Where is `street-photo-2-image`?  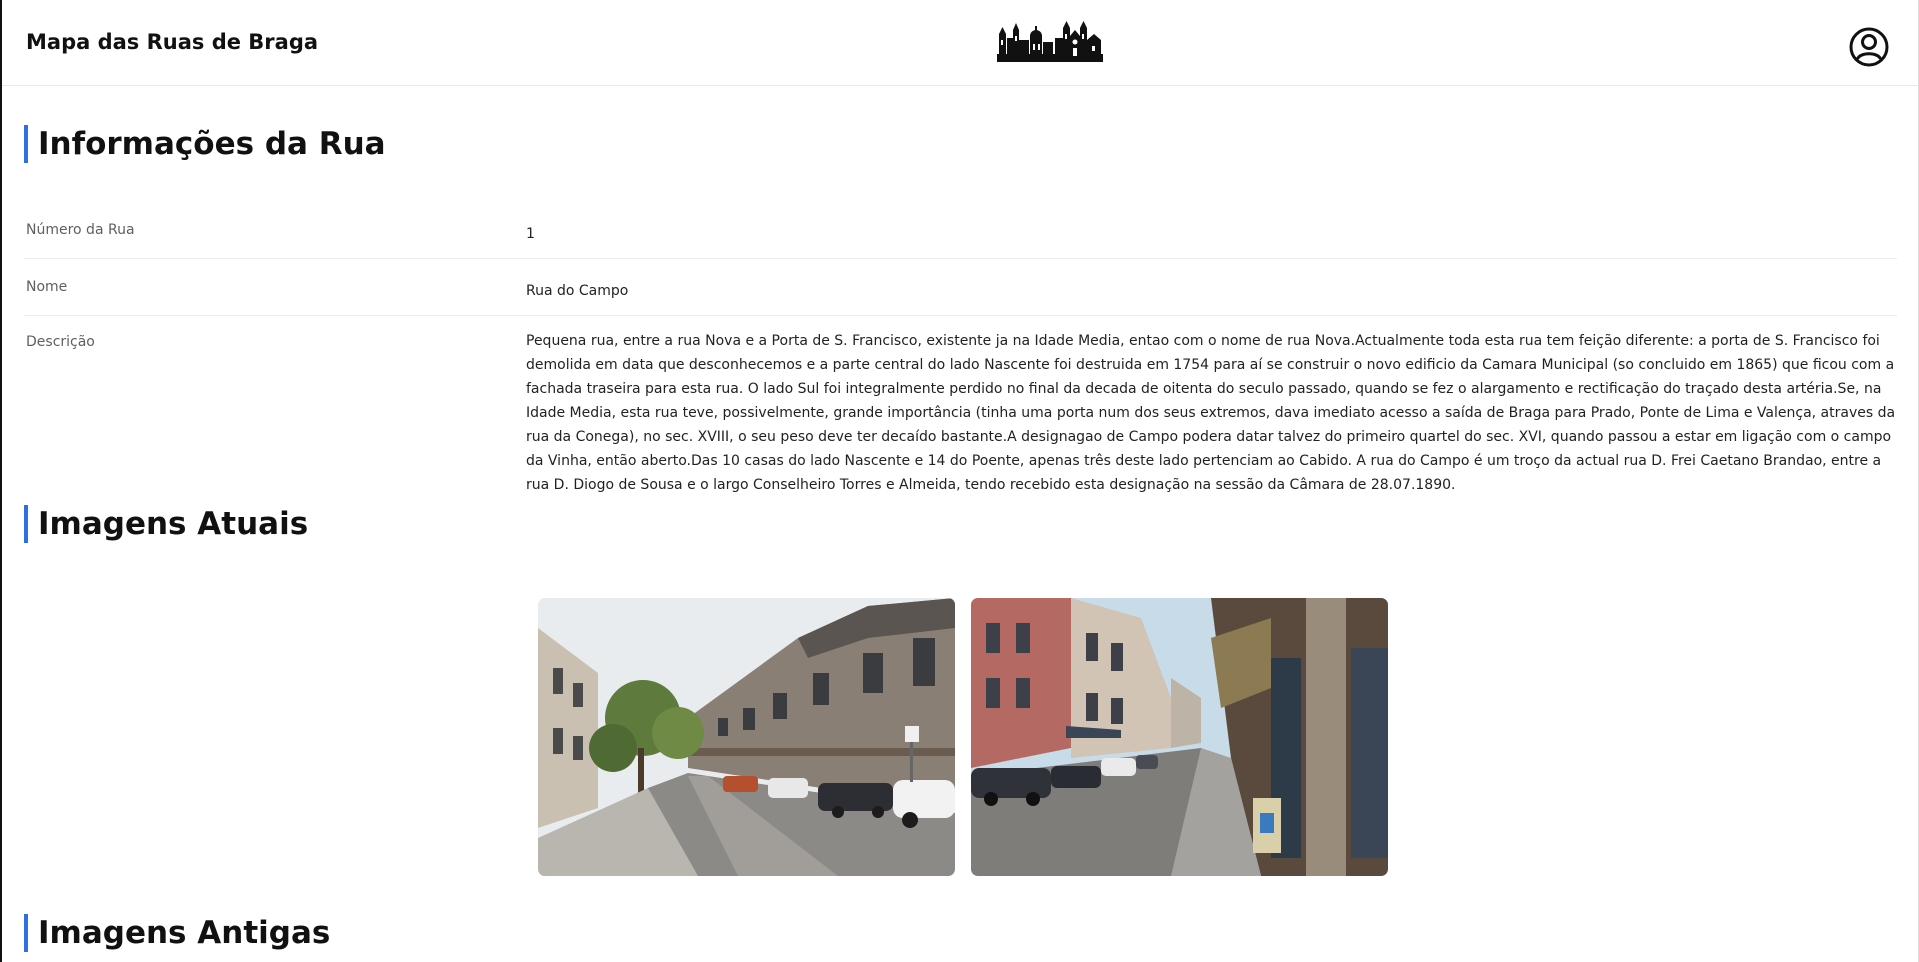 street-photo-2-image is located at coordinates (1179, 737).